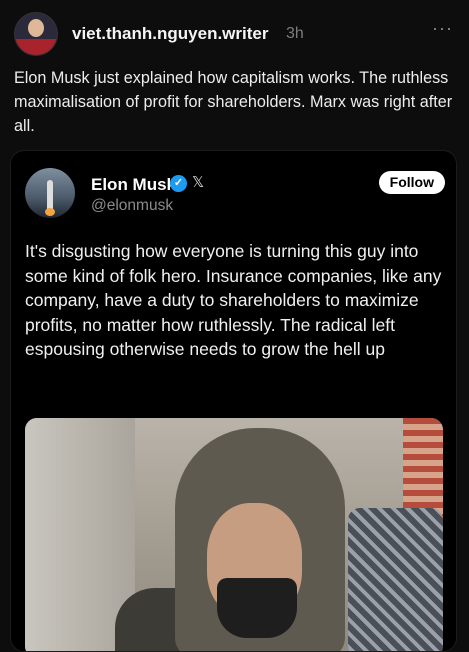 This screenshot has height=652, width=469. I want to click on tweet-author-name: Elon Musk, so click(133, 185).